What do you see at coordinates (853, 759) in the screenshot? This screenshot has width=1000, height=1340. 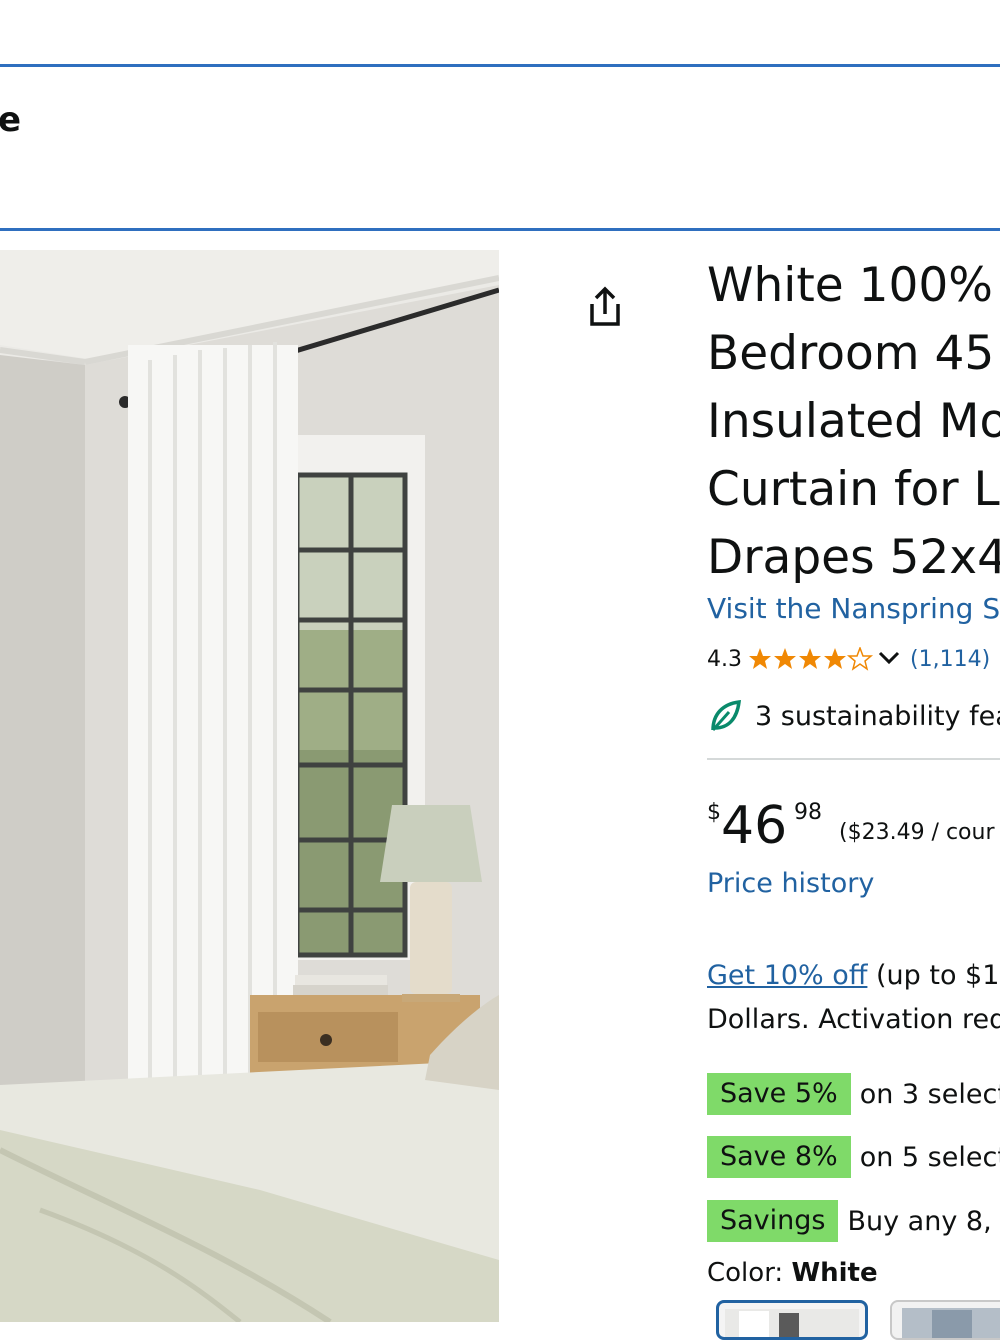 I see `section-divider` at bounding box center [853, 759].